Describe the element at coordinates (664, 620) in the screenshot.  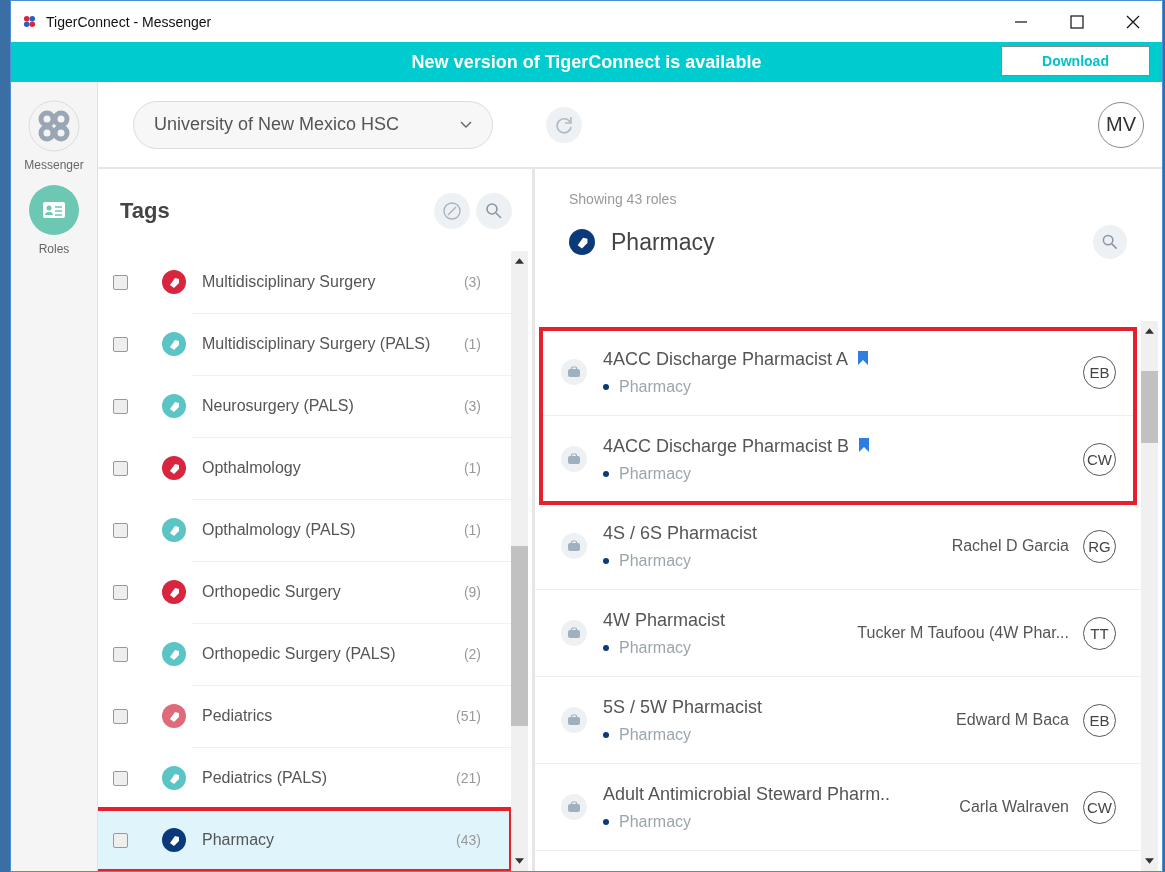
I see `role-name: 4W Pharmacist` at that location.